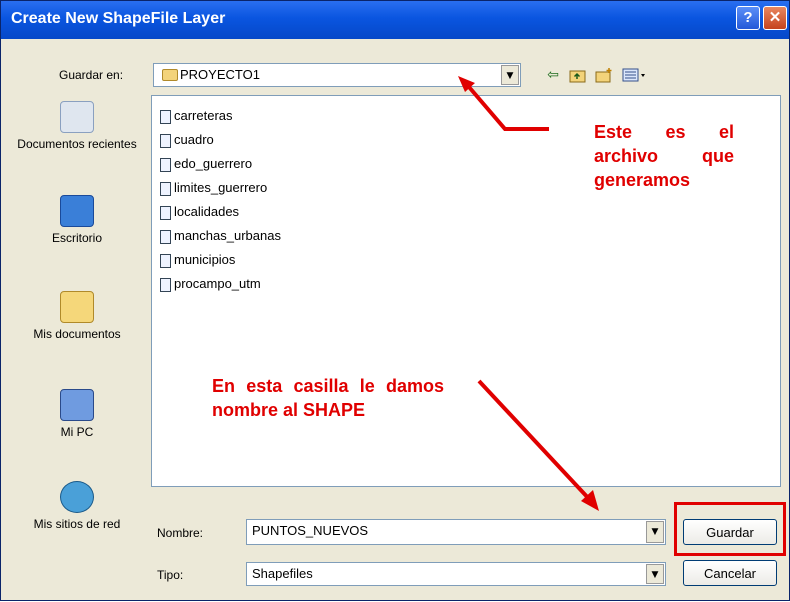  I want to click on name-value: PUNTOS_NUEVOS, so click(310, 530).